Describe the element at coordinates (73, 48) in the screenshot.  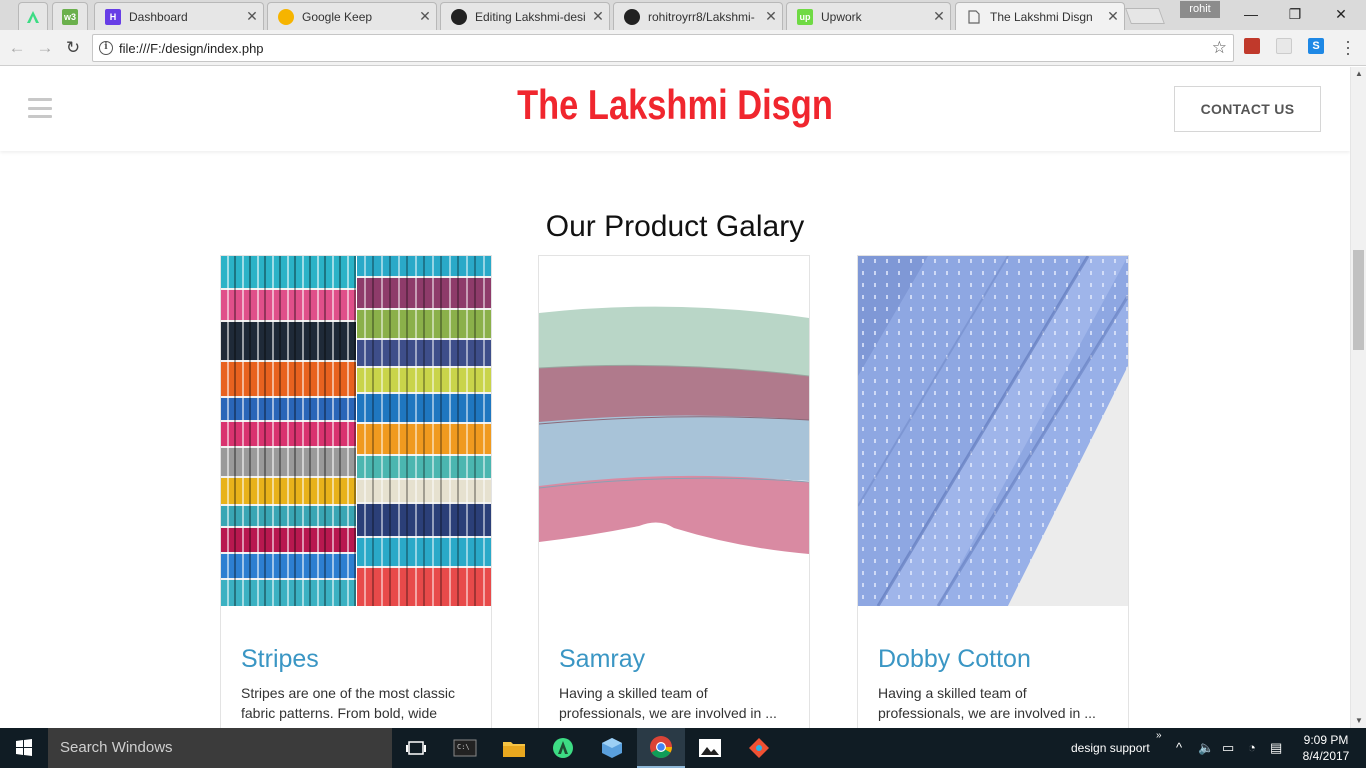
I see `reload-icon: ↻` at that location.